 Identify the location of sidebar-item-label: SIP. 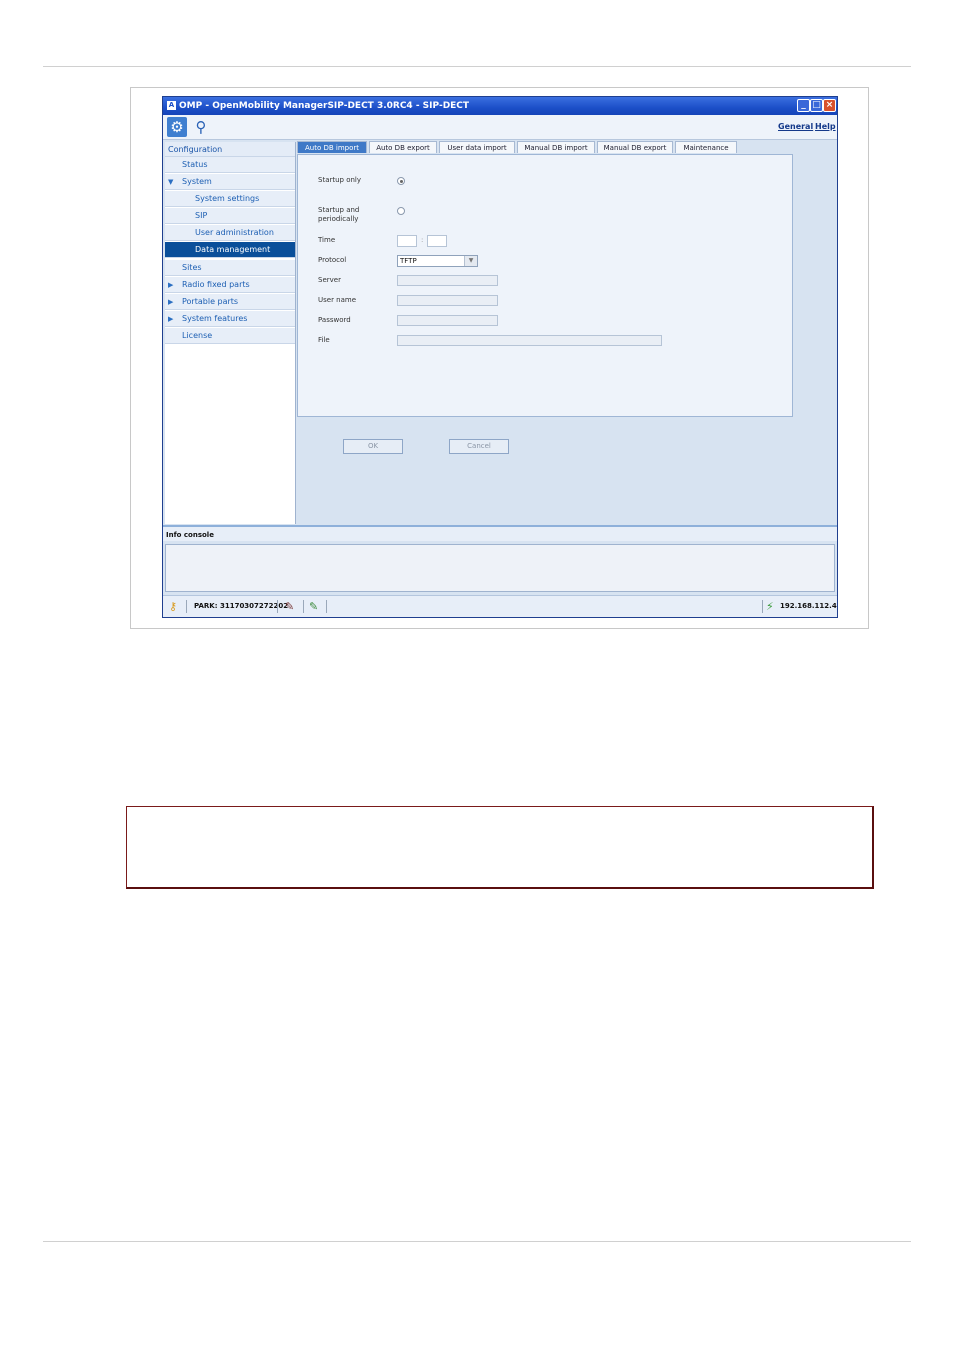
(201, 215).